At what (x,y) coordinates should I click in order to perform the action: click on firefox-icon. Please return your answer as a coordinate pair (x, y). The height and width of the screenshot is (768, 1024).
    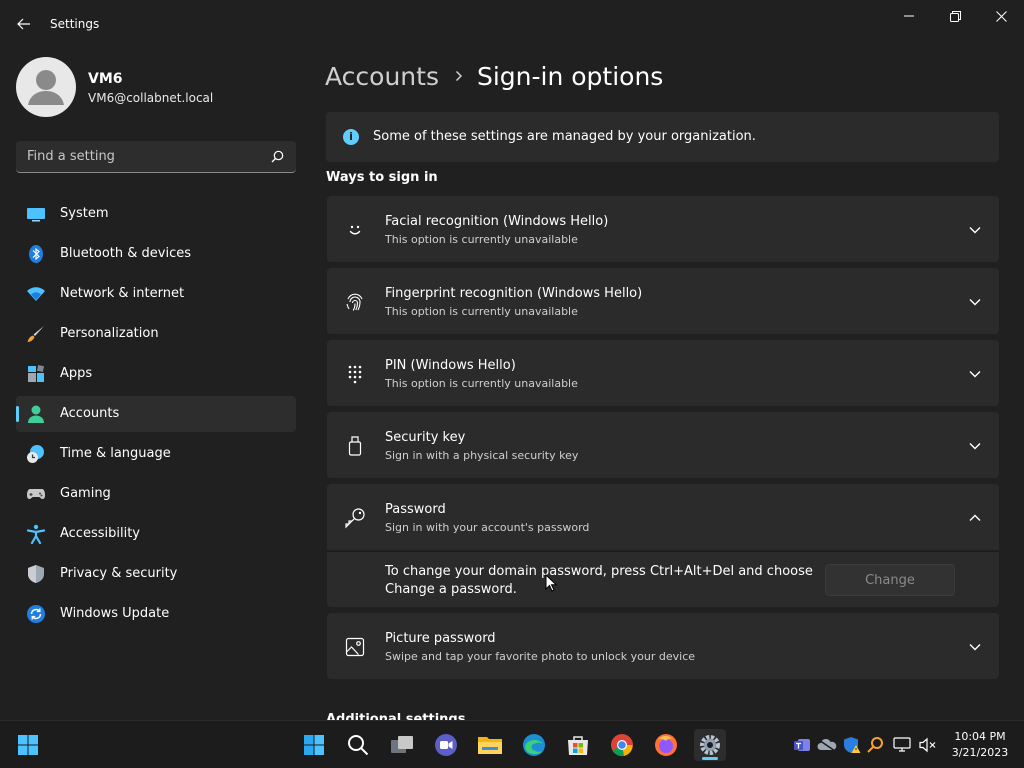
    Looking at the image, I should click on (666, 745).